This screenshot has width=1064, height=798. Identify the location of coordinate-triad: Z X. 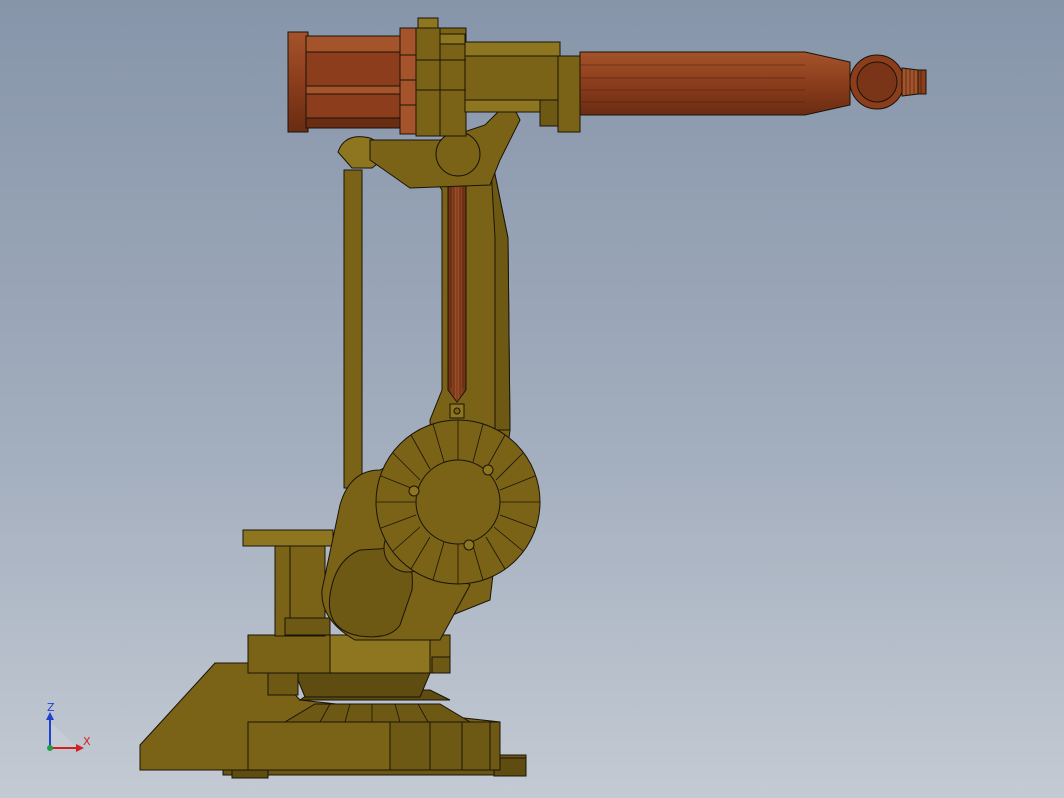
(68, 726).